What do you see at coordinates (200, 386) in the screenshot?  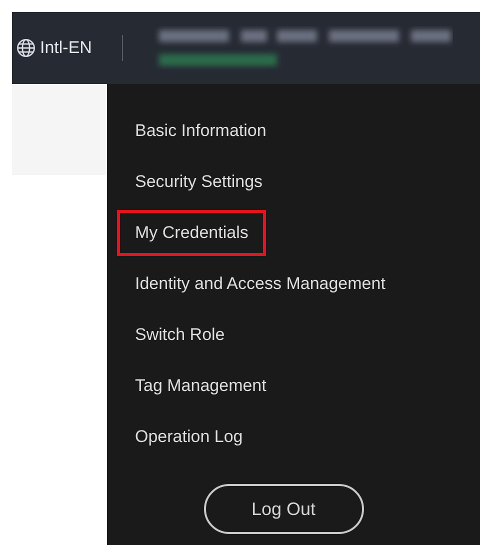 I see `menu-item: Tag Management` at bounding box center [200, 386].